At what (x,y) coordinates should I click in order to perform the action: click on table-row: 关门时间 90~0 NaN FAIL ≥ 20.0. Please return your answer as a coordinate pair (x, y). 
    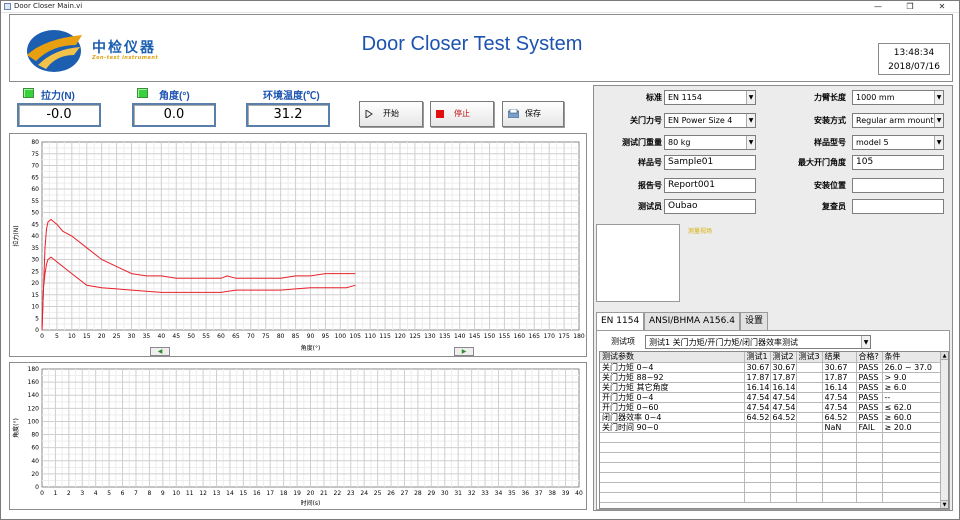
    Looking at the image, I should click on (770, 427).